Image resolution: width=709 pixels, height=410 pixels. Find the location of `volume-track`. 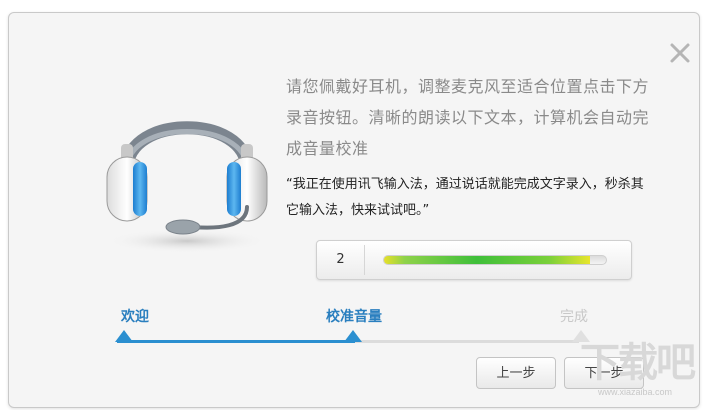

volume-track is located at coordinates (495, 260).